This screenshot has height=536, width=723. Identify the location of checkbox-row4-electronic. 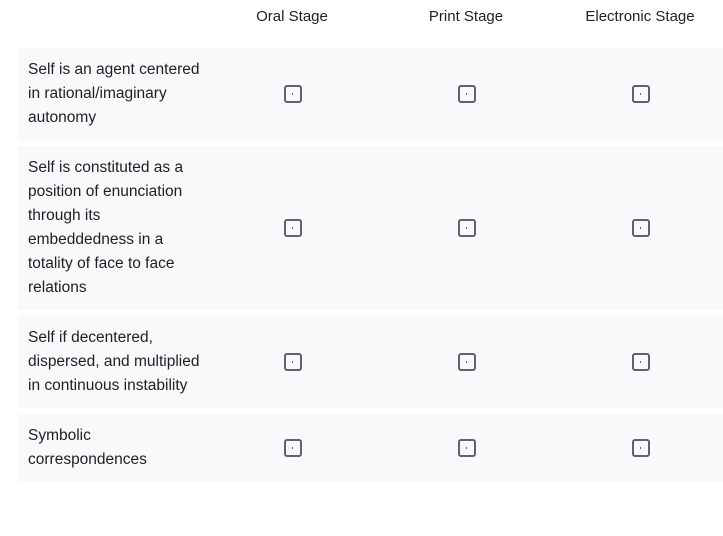
(641, 448).